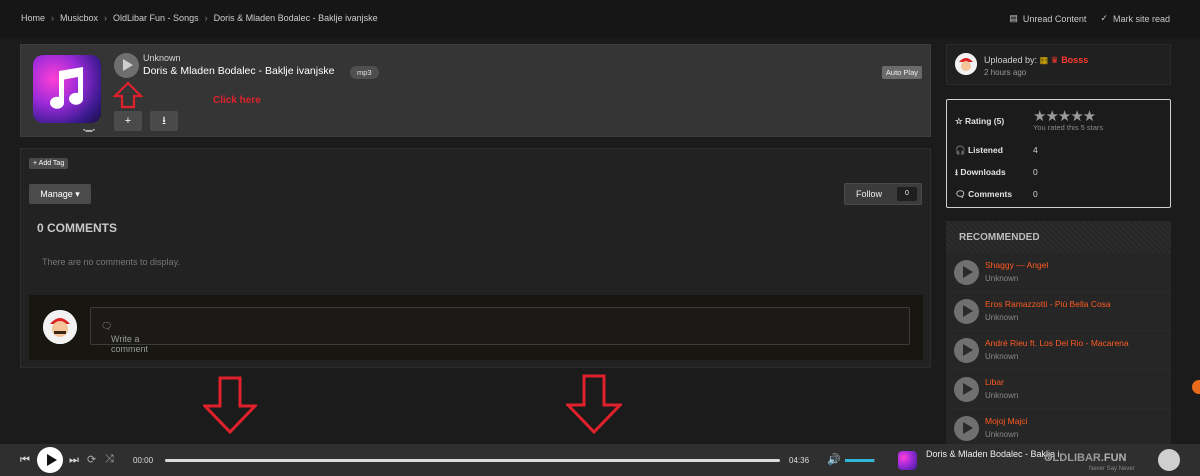 This screenshot has height=476, width=1200. Describe the element at coordinates (901, 72) in the screenshot. I see `autoplay-toggle: Auto Play` at that location.